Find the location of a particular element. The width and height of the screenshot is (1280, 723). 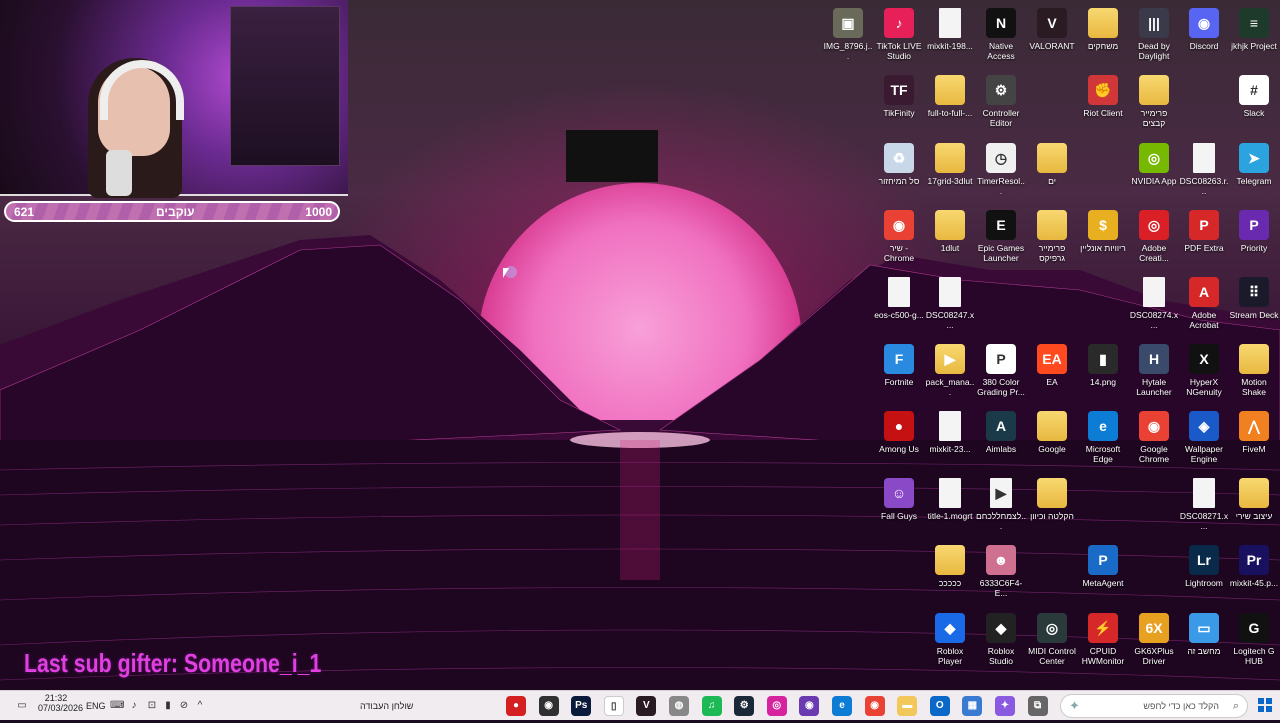

desktop-icon: פרימייר קבצים is located at coordinates (1154, 107).